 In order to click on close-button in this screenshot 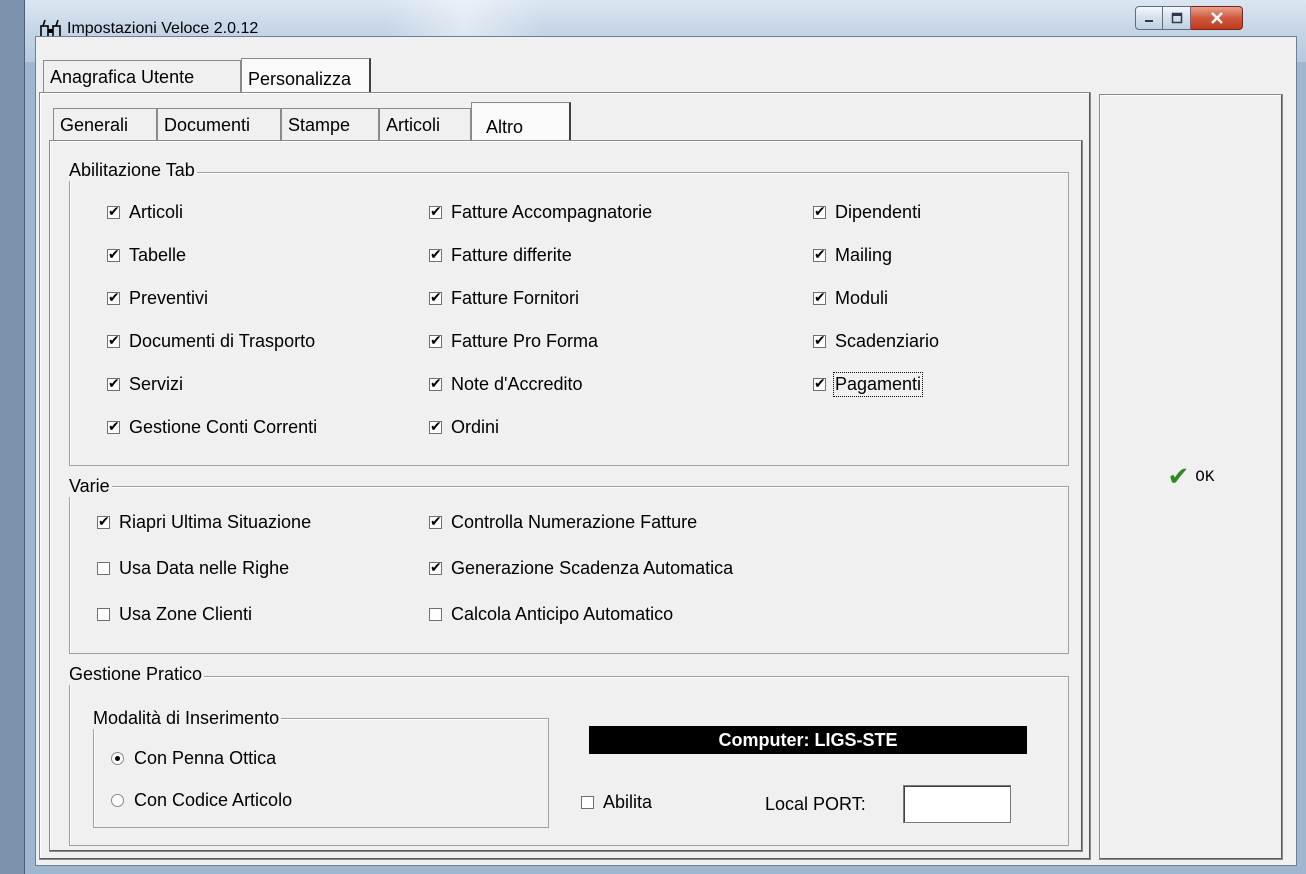, I will do `click(1217, 18)`.